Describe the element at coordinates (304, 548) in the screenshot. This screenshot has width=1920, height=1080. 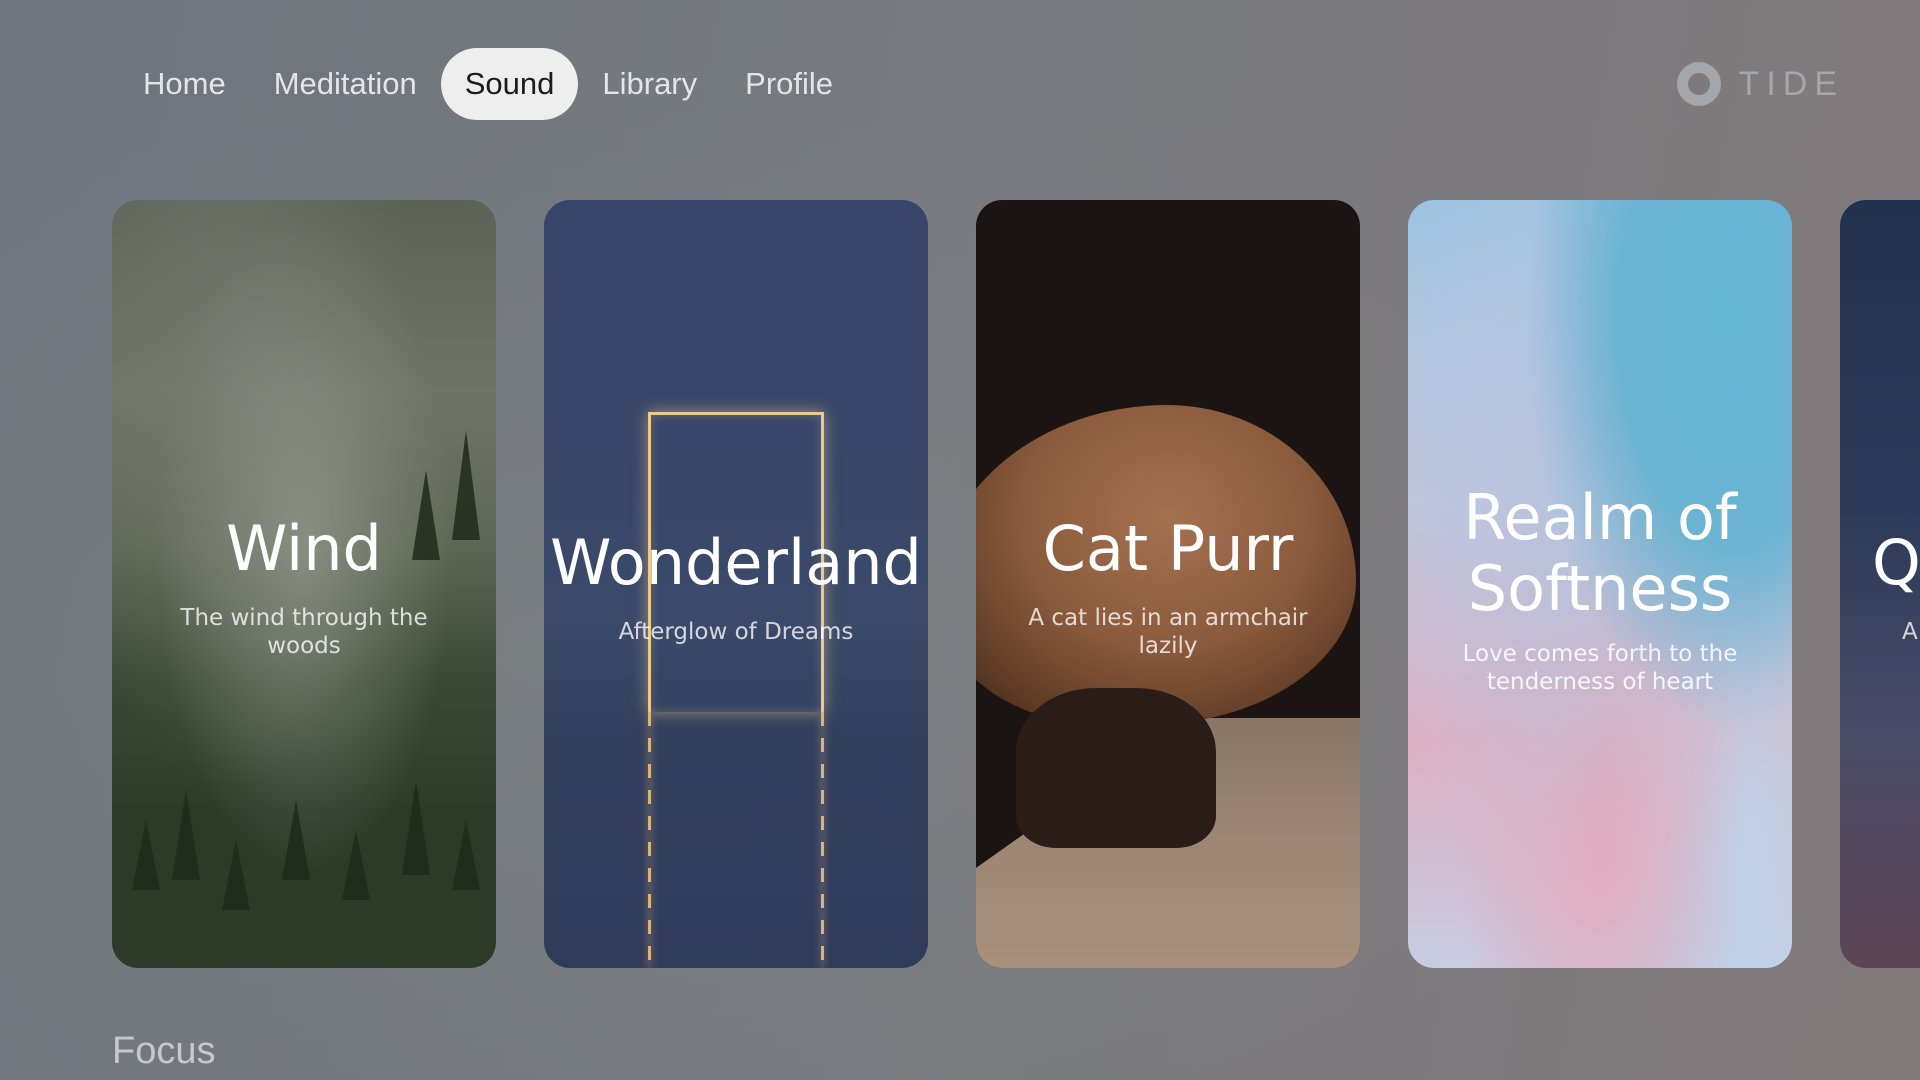
I see `card-title: Wind` at that location.